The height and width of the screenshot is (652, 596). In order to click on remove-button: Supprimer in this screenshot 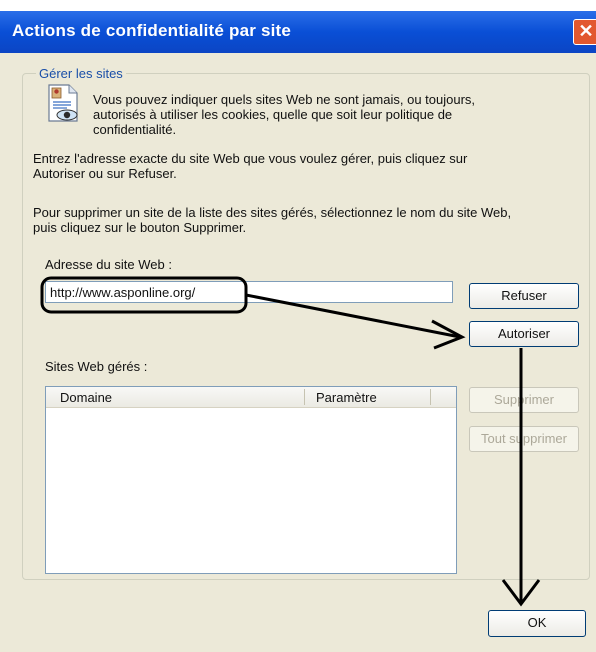, I will do `click(524, 400)`.